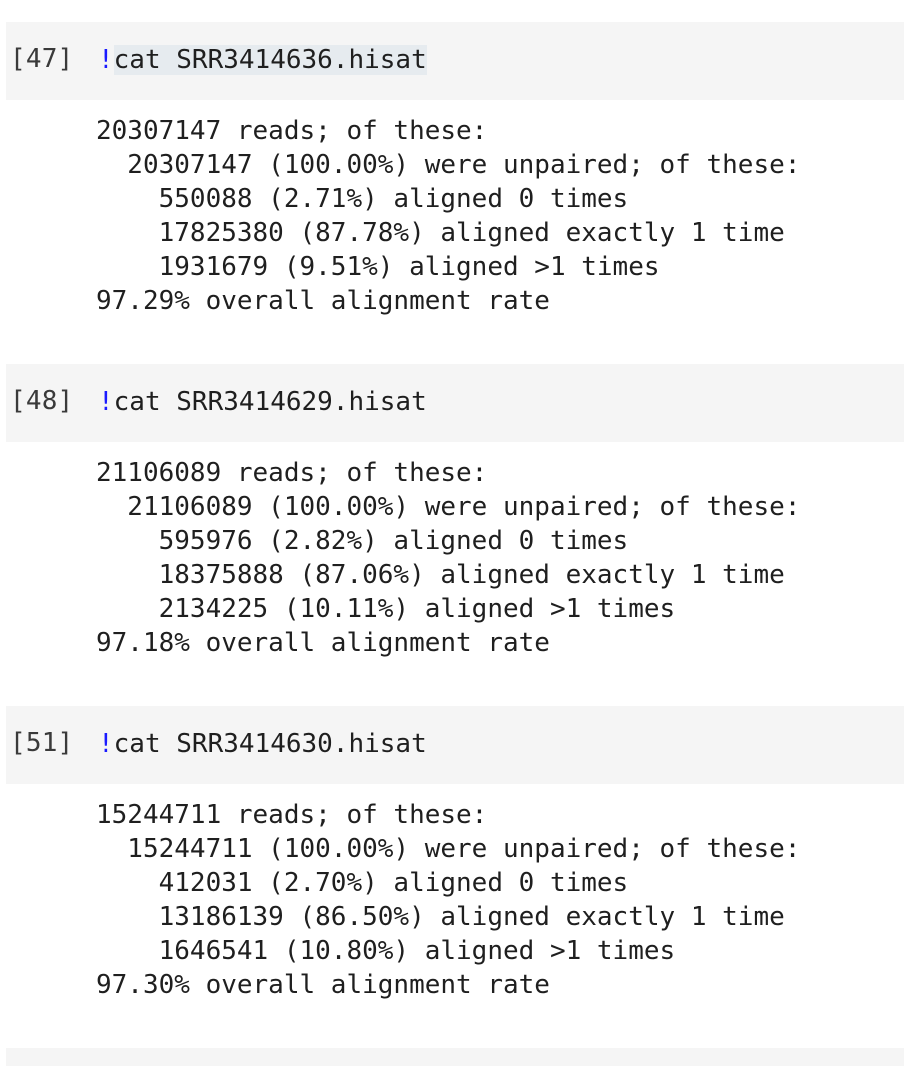 Image resolution: width=904 pixels, height=1066 pixels. I want to click on execution-count: [47], so click(42, 59).